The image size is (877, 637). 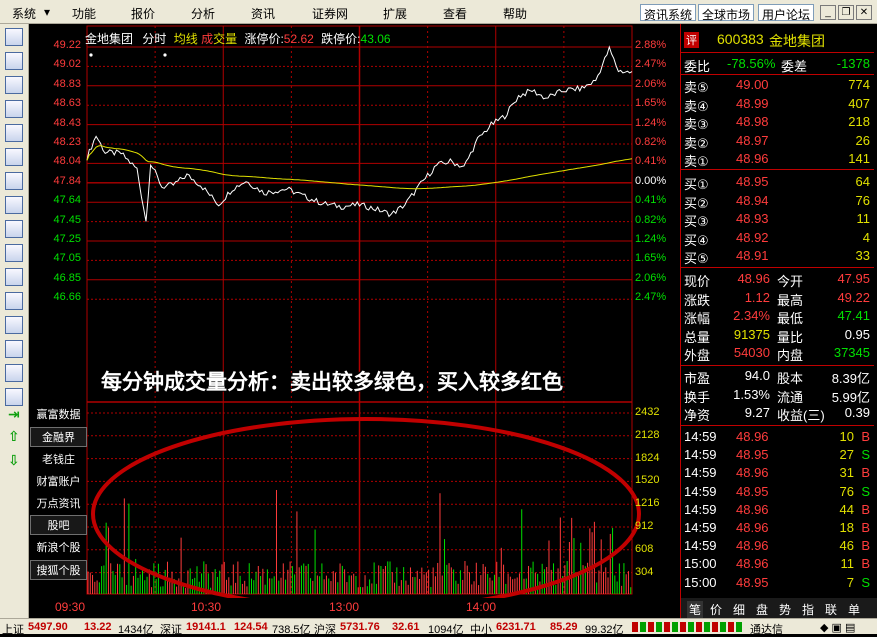 What do you see at coordinates (298, 39) in the screenshot?
I see `limit-up-value: 52.62` at bounding box center [298, 39].